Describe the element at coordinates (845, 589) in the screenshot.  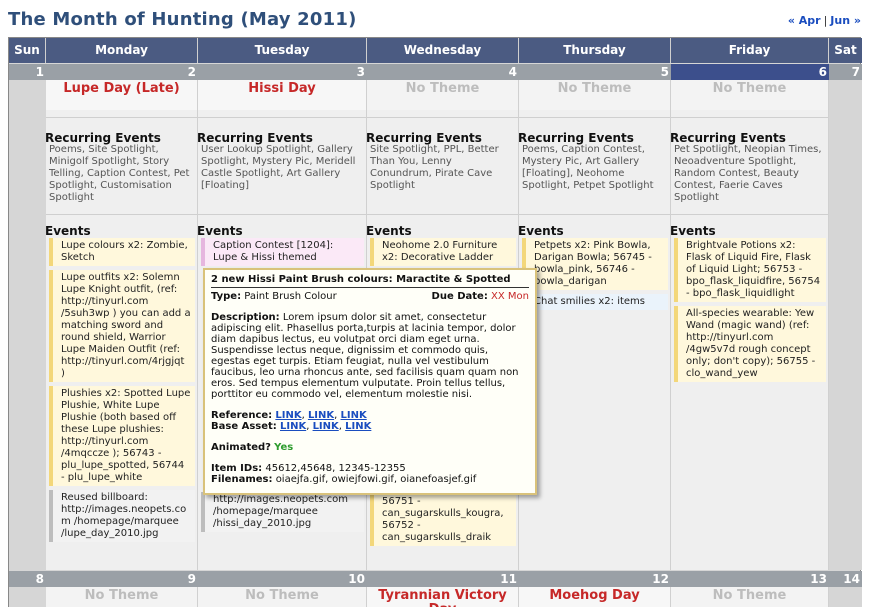
I see `day-cell-sat: 14` at that location.